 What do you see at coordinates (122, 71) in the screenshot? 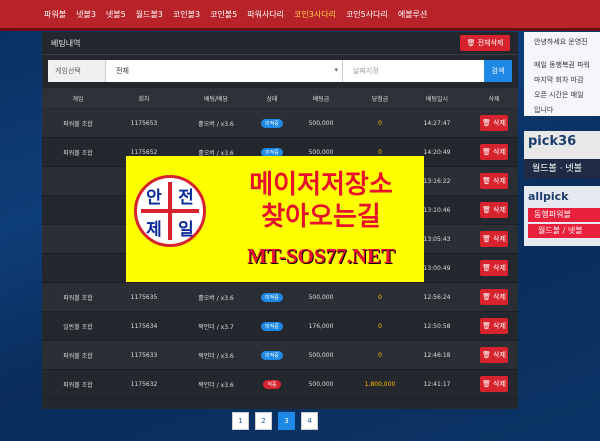
I see `game-select-value: 전체` at bounding box center [122, 71].